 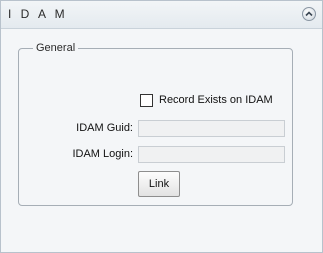 I want to click on record-exists-label: Record Exists on IDAM, so click(x=216, y=100).